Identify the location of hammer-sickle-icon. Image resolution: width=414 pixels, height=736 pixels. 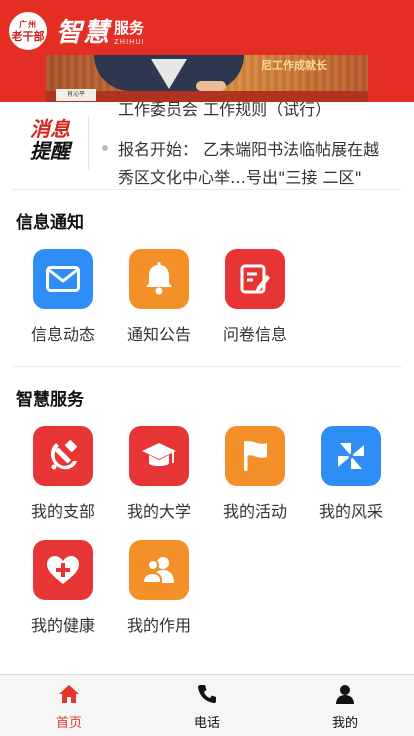
(63, 456).